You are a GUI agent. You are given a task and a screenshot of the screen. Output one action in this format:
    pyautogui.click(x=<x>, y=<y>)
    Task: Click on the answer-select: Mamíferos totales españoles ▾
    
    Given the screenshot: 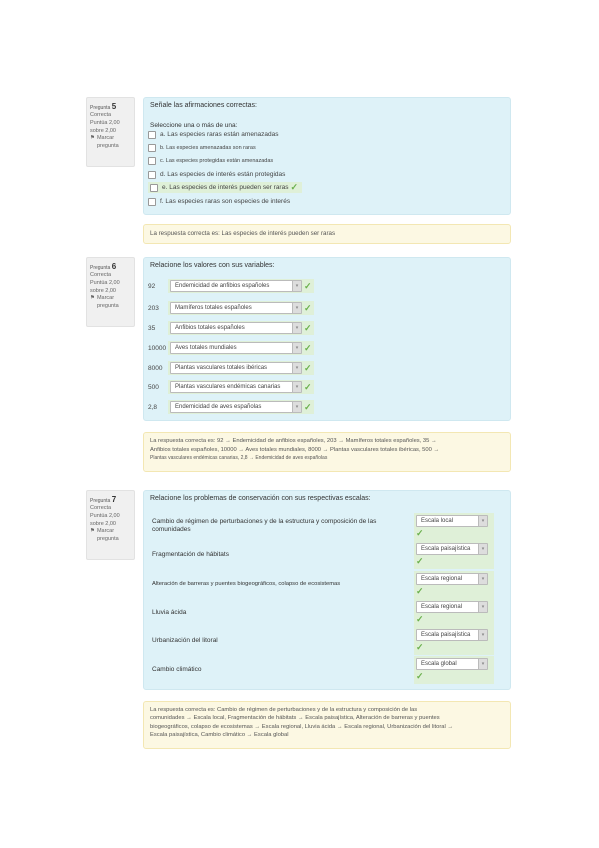 What is the action you would take?
    pyautogui.click(x=236, y=308)
    